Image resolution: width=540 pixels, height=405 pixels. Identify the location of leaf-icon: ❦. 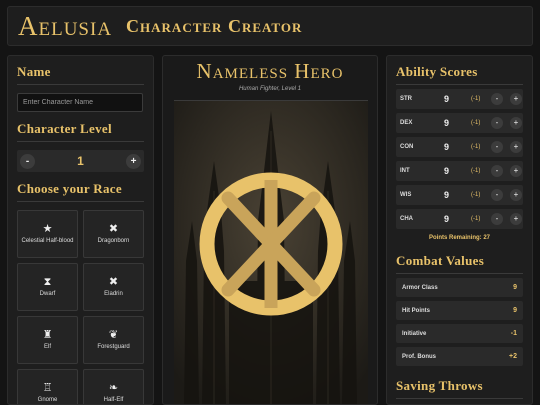
(113, 335).